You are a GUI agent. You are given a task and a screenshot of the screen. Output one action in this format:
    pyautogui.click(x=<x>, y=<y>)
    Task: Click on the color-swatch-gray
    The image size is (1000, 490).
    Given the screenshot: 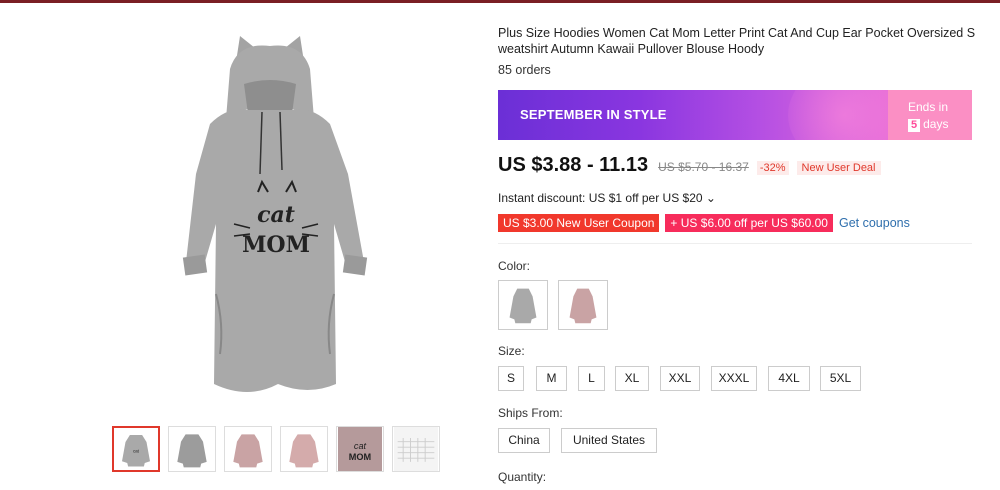 What is the action you would take?
    pyautogui.click(x=523, y=305)
    